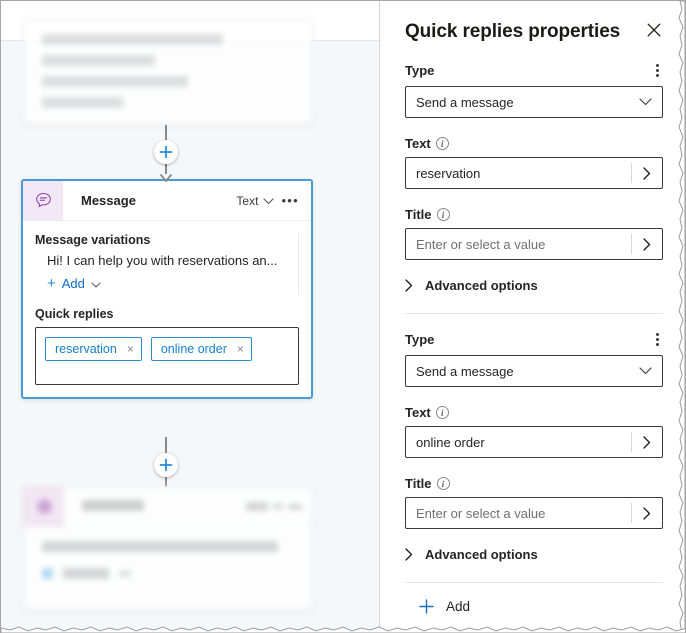 The image size is (686, 633). I want to click on quick-reply-group-2: Type Send a message Text i online order, so click(534, 446).